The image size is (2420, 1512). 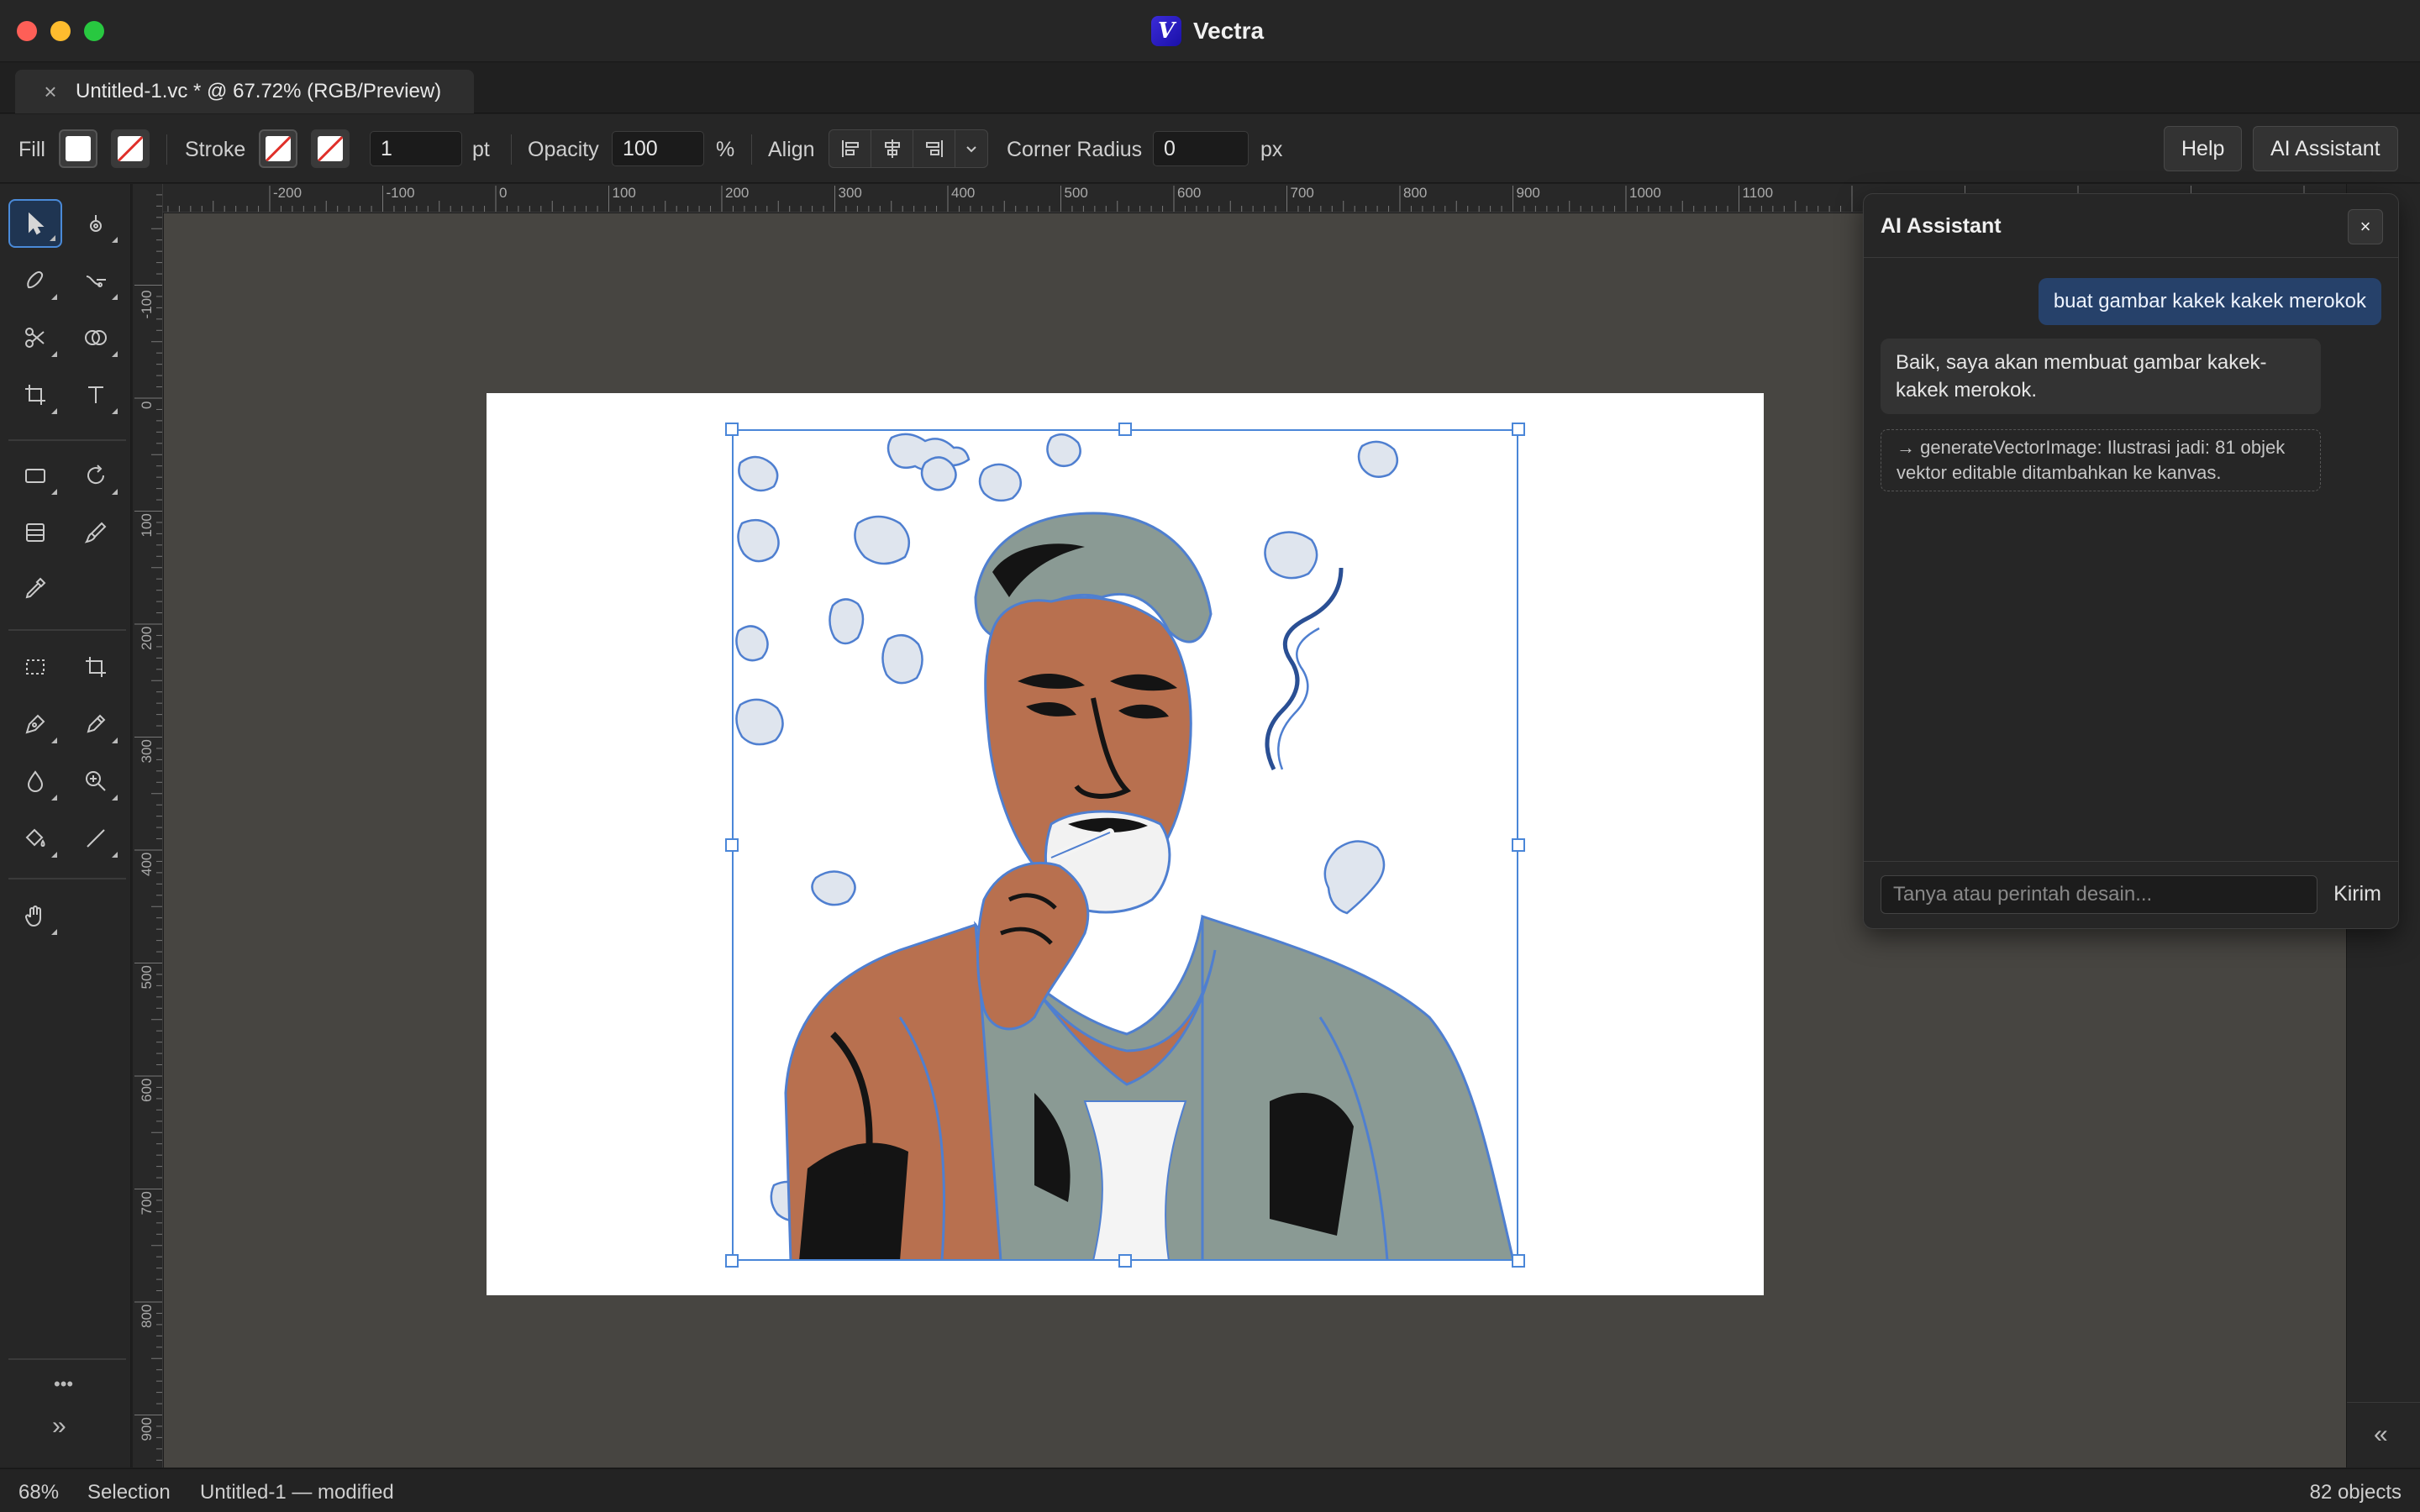 I want to click on stroke-none-swatch, so click(x=330, y=148).